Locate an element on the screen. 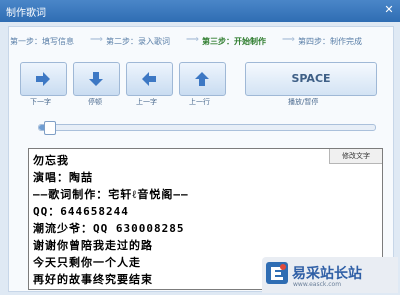  lyric-line: QQ：644658244 is located at coordinates (81, 211).